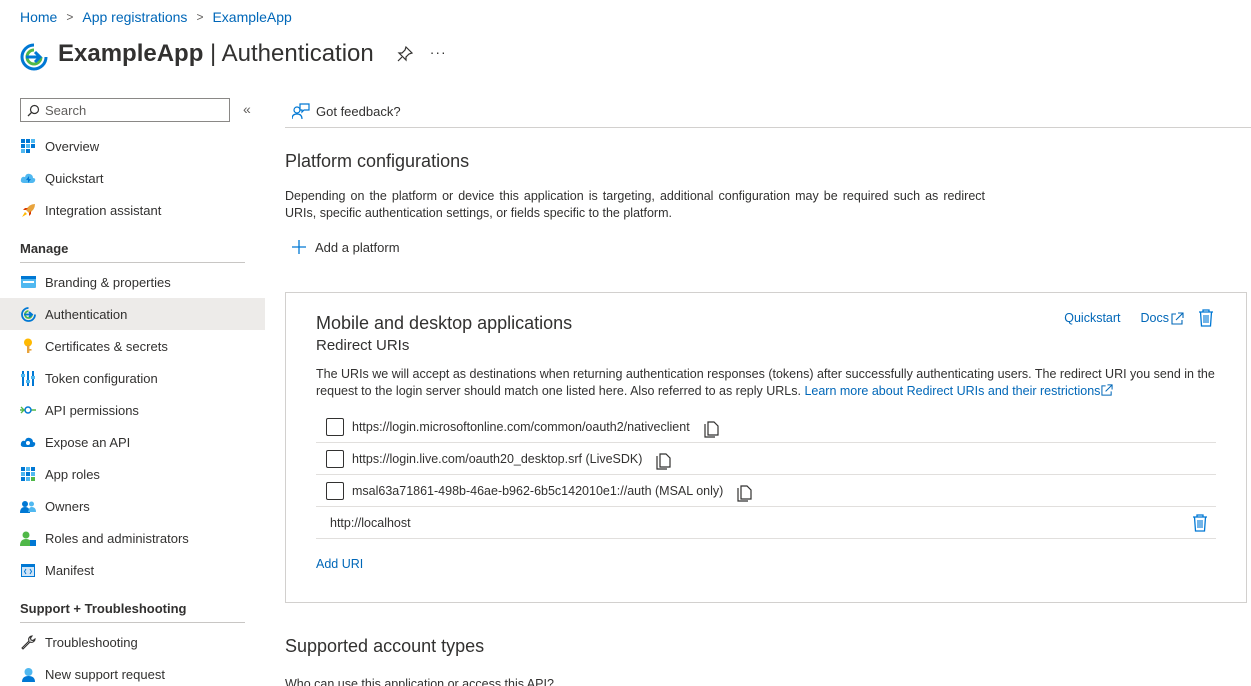 The image size is (1251, 686). Describe the element at coordinates (28, 674) in the screenshot. I see `support-icon` at that location.